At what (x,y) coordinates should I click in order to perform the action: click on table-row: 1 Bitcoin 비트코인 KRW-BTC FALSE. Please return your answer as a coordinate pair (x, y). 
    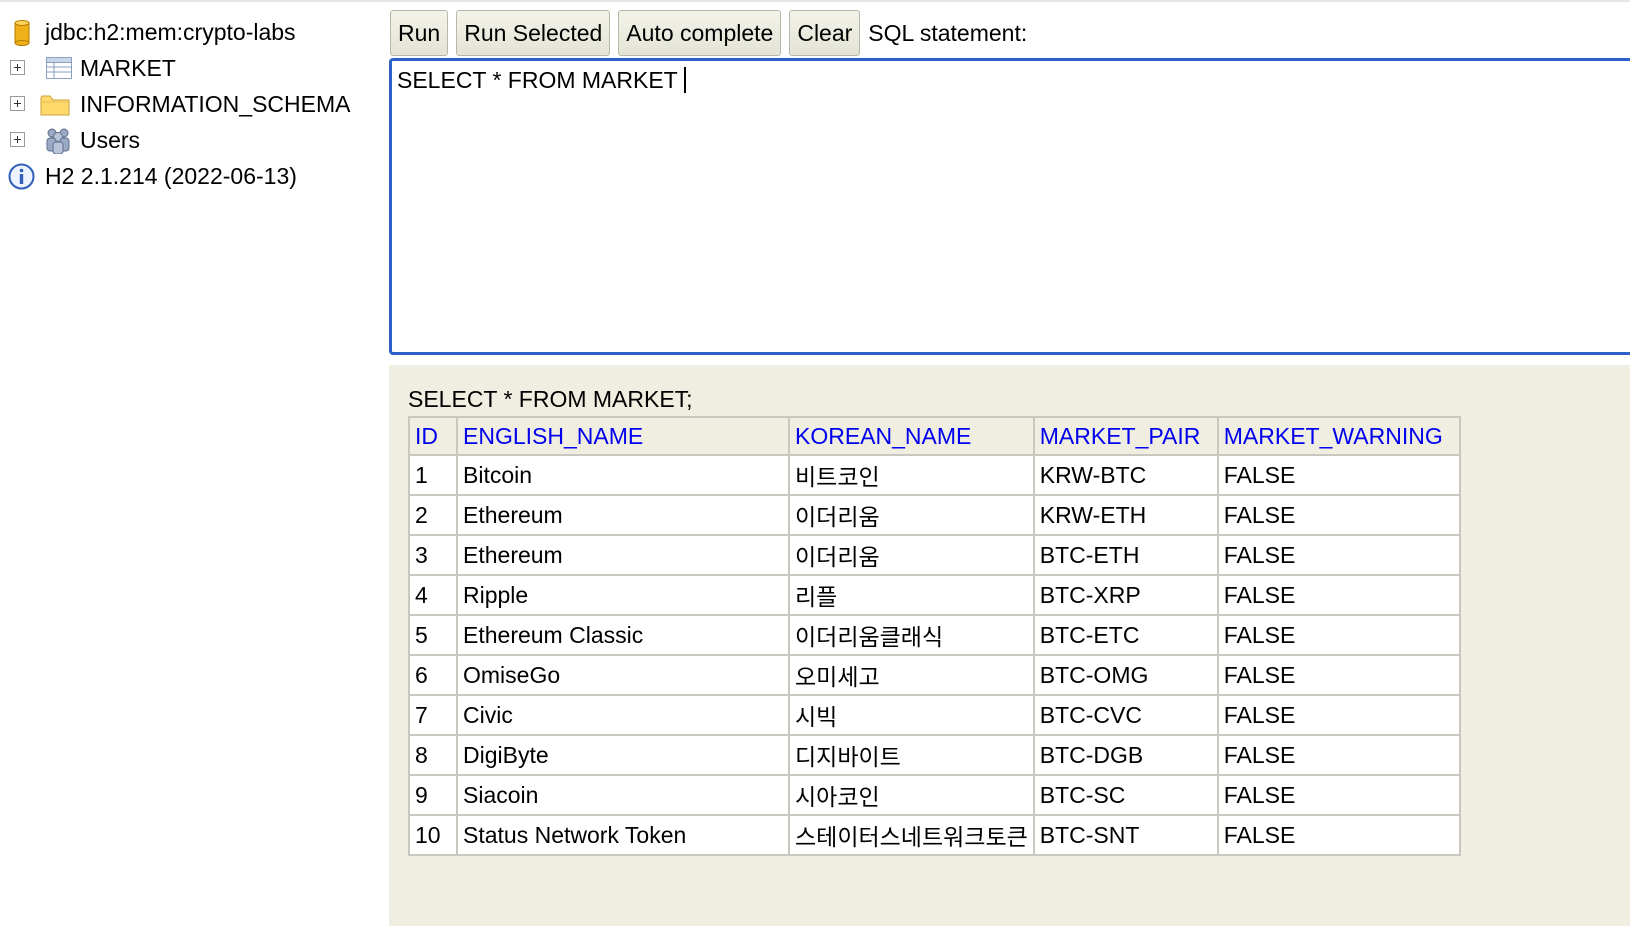
    Looking at the image, I should click on (934, 475).